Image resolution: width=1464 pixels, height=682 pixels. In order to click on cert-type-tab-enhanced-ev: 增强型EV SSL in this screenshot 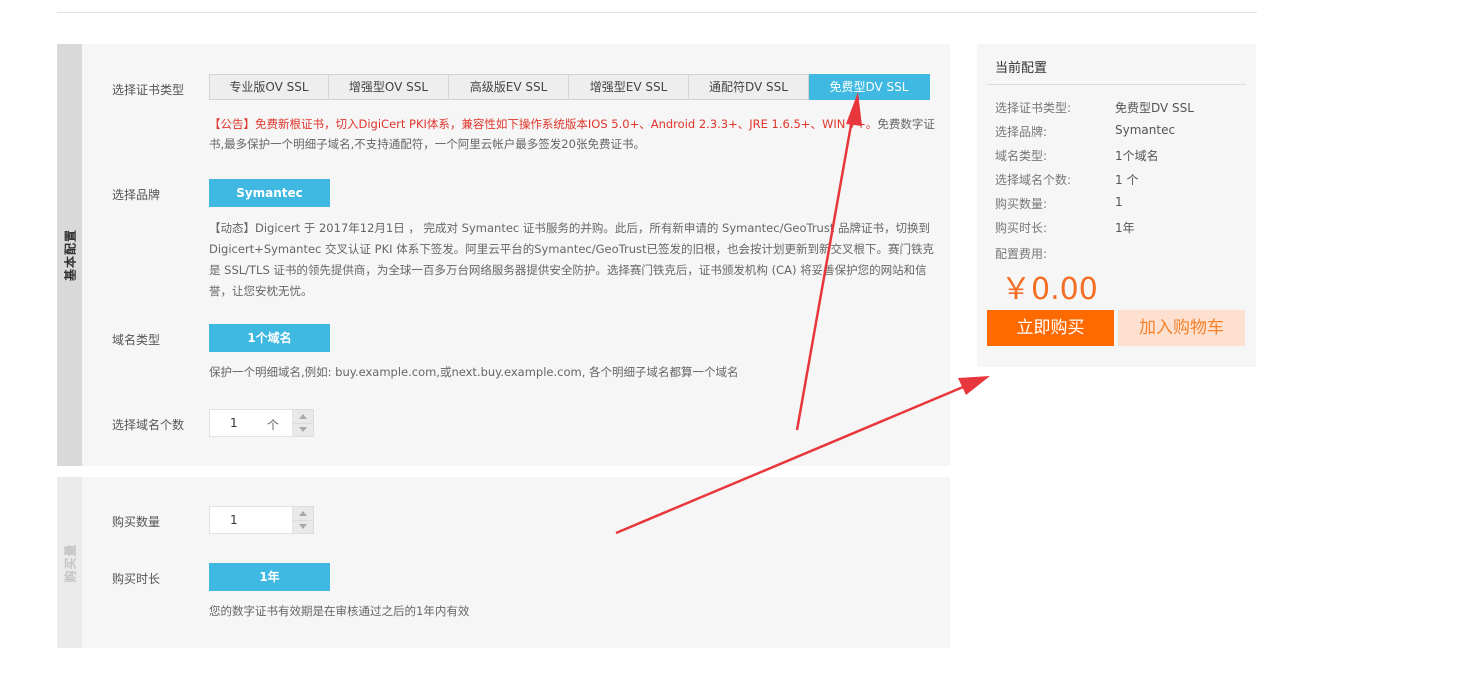, I will do `click(629, 87)`.